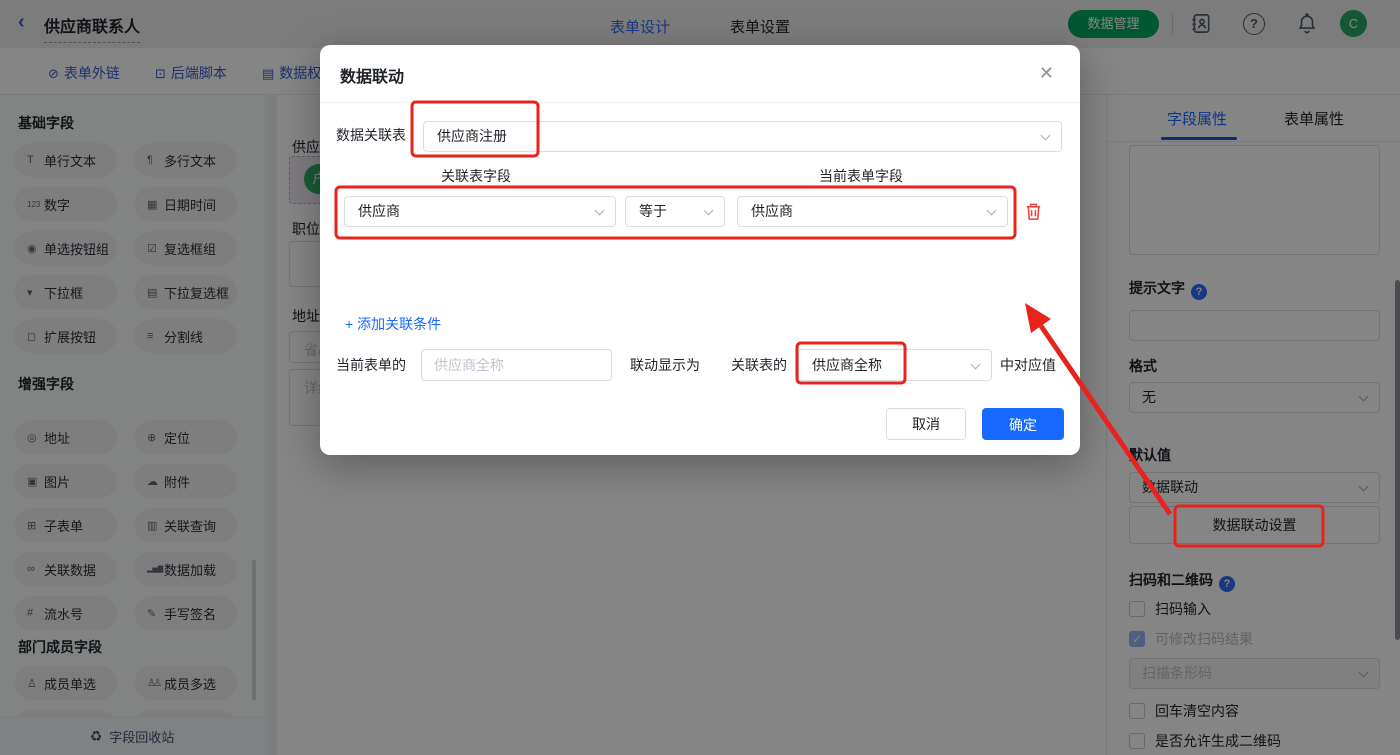  Describe the element at coordinates (1046, 73) in the screenshot. I see `close-icon: ✕` at that location.